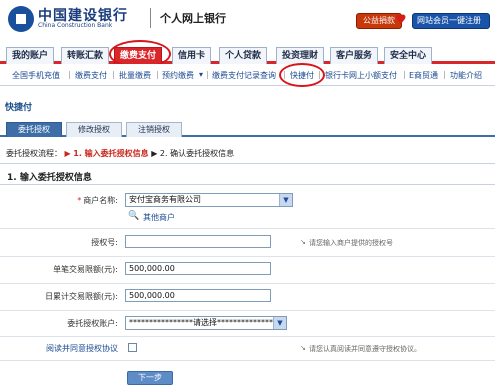  Describe the element at coordinates (201, 74) in the screenshot. I see `chevron-down-icon: ▾` at that location.